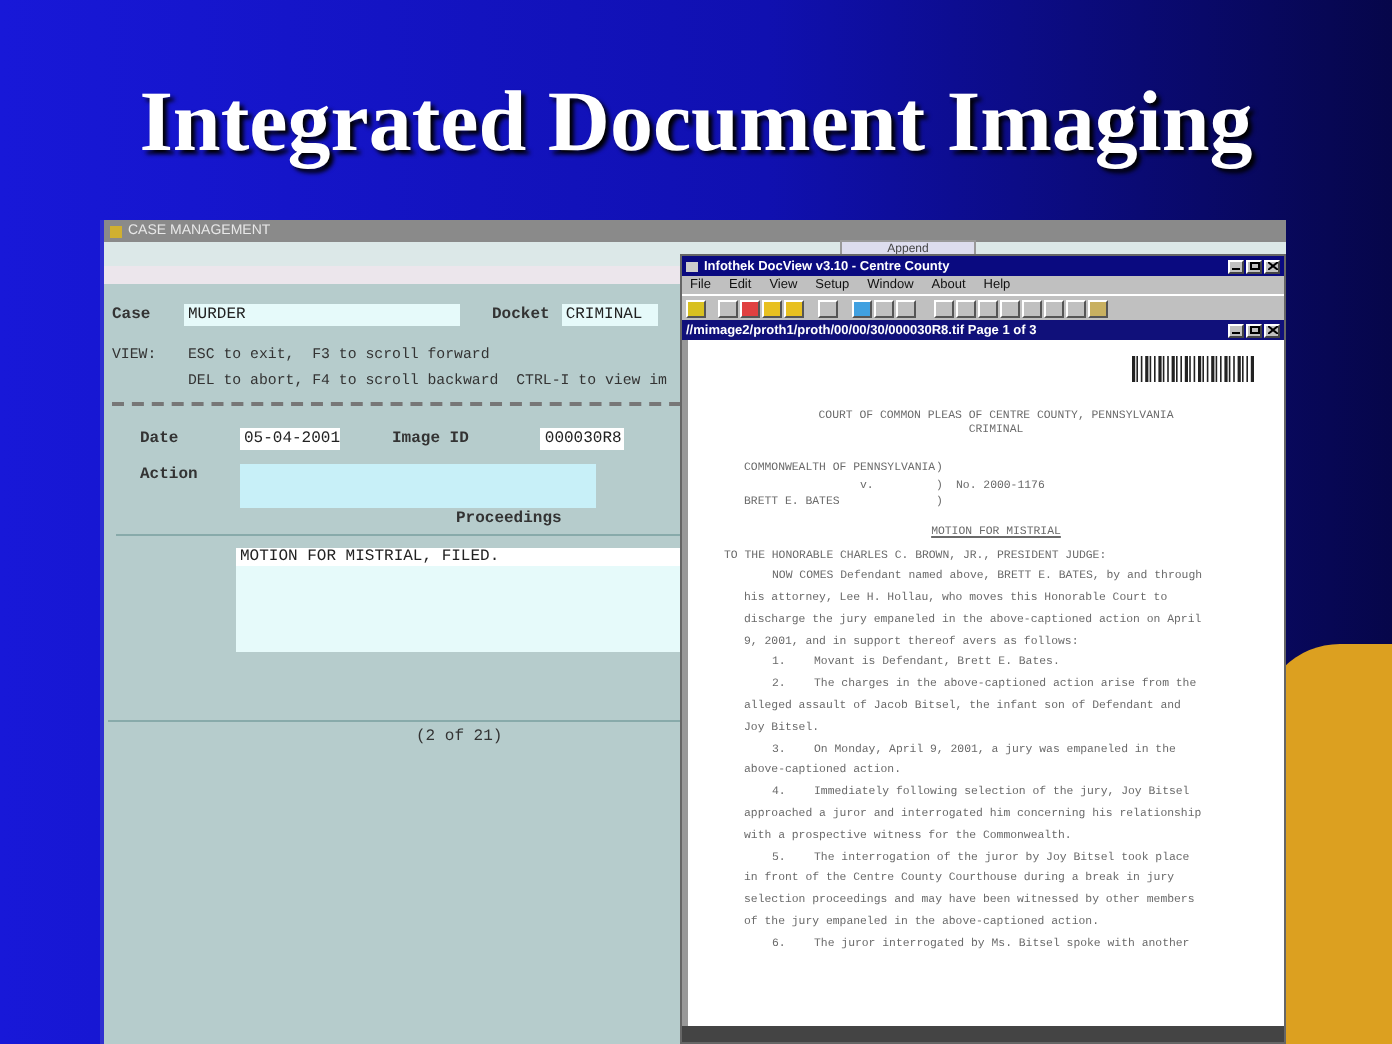 This screenshot has width=1392, height=1044. I want to click on image-id-field: 000030R8, so click(582, 438).